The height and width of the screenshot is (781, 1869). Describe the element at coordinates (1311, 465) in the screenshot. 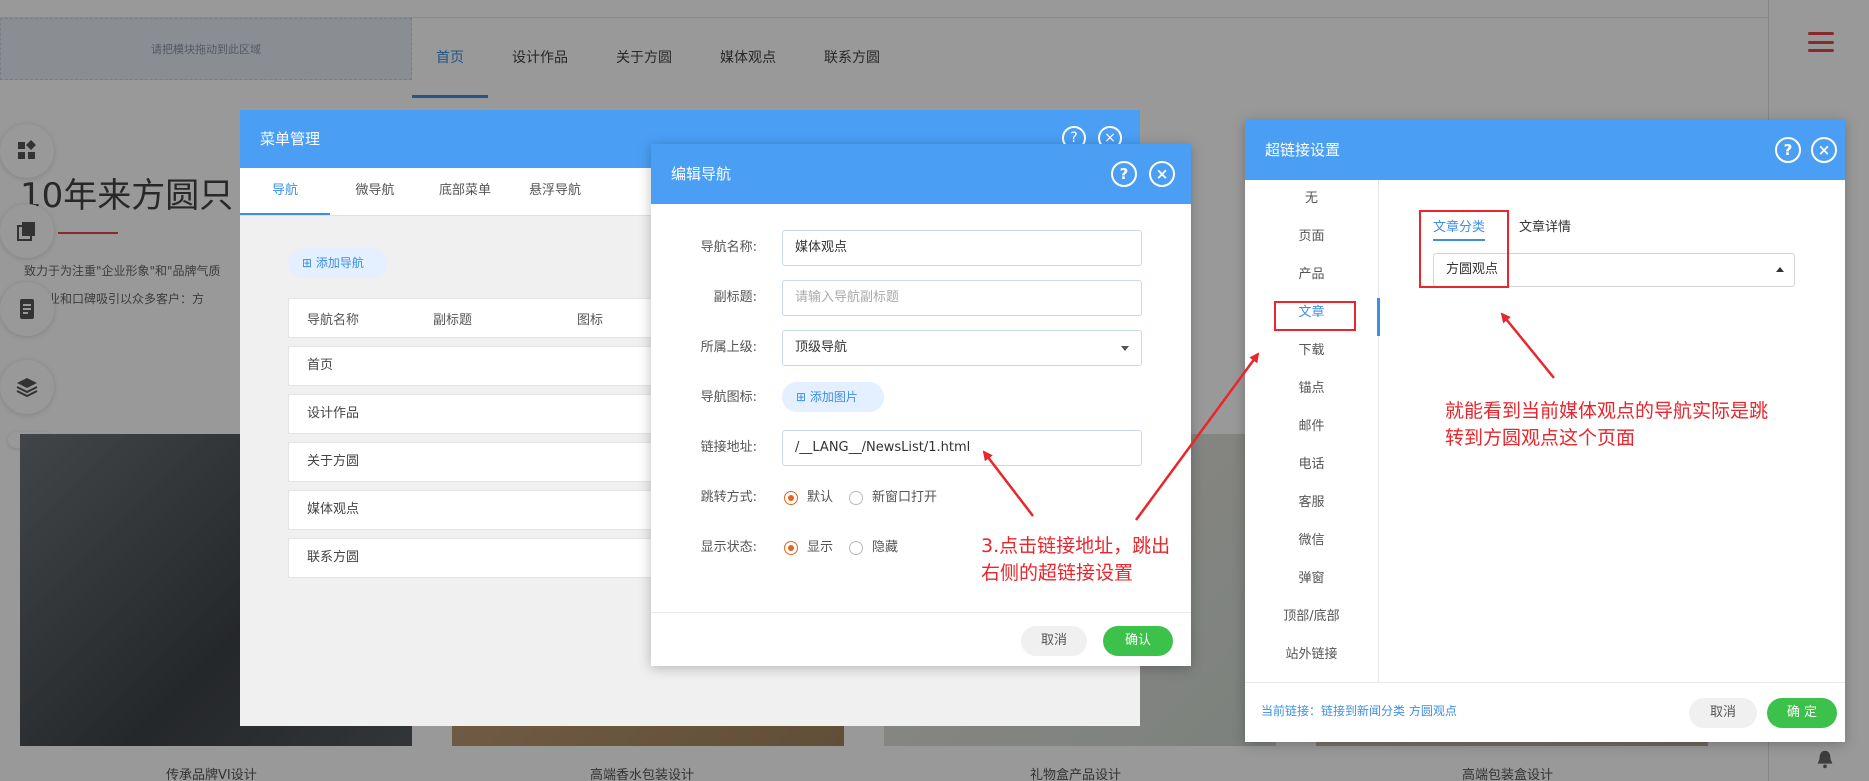

I see `link-type-phone: 电话` at that location.